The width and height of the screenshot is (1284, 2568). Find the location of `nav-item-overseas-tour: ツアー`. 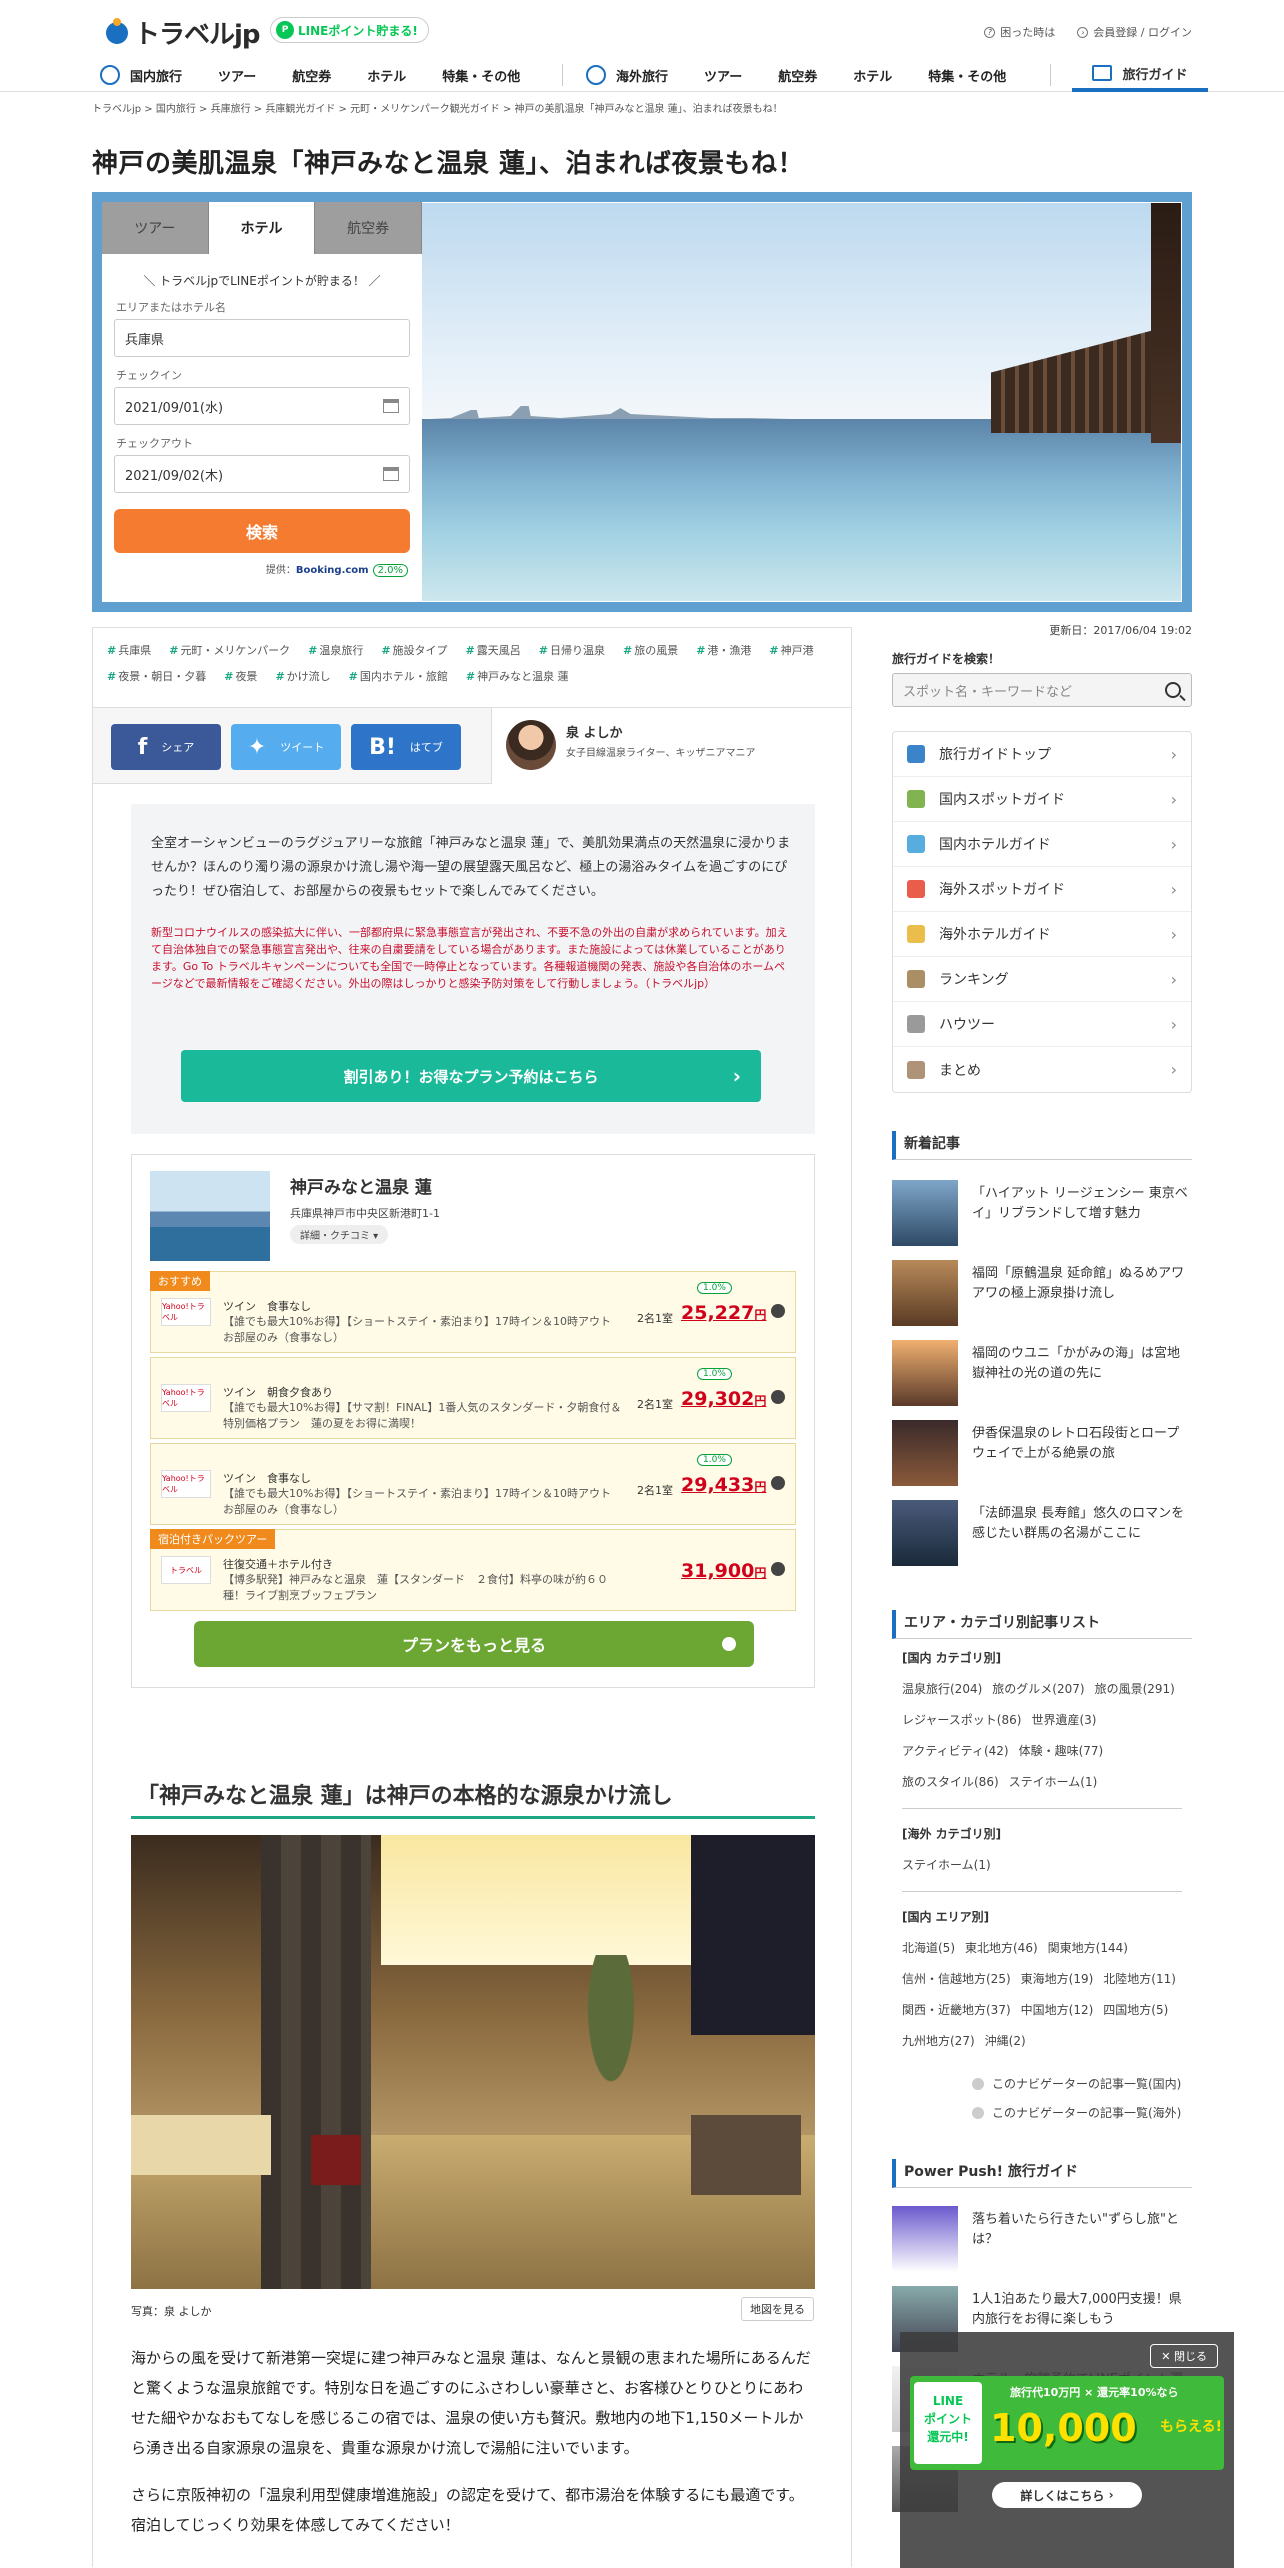

nav-item-overseas-tour: ツアー is located at coordinates (723, 75).